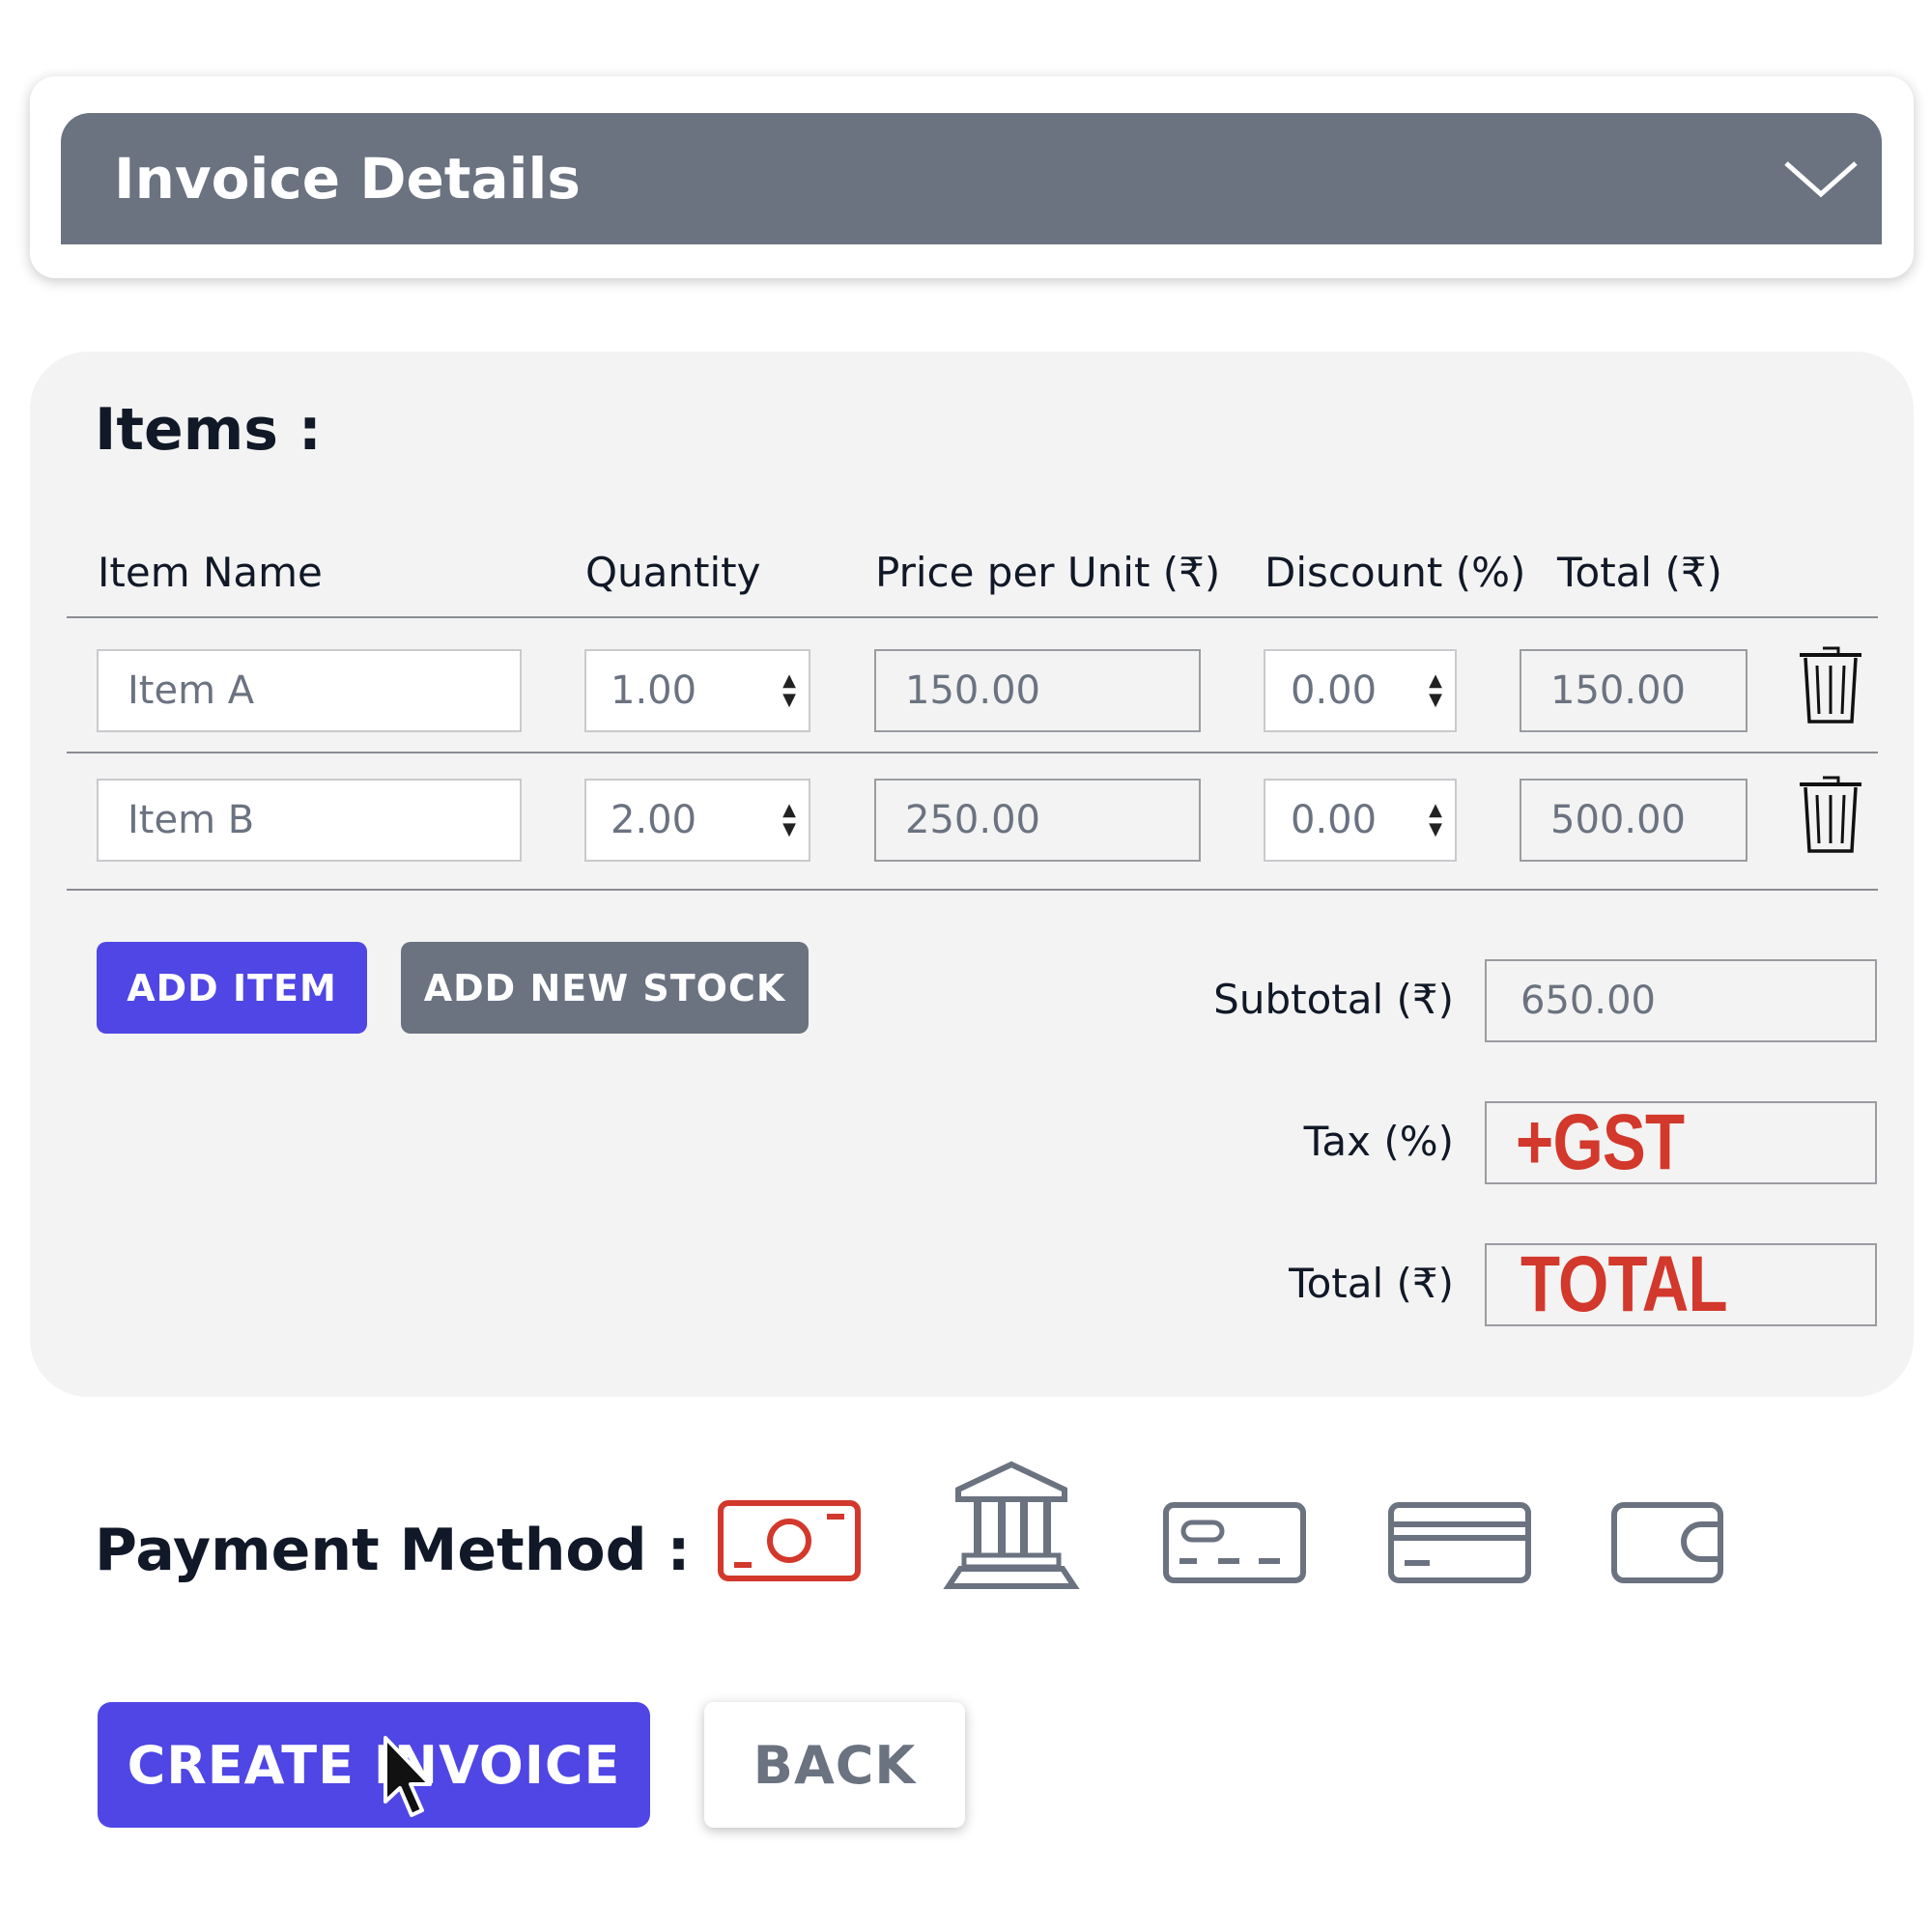 Image resolution: width=1932 pixels, height=1932 pixels. Describe the element at coordinates (1378, 1141) in the screenshot. I see `tax-label: Tax (%)` at that location.